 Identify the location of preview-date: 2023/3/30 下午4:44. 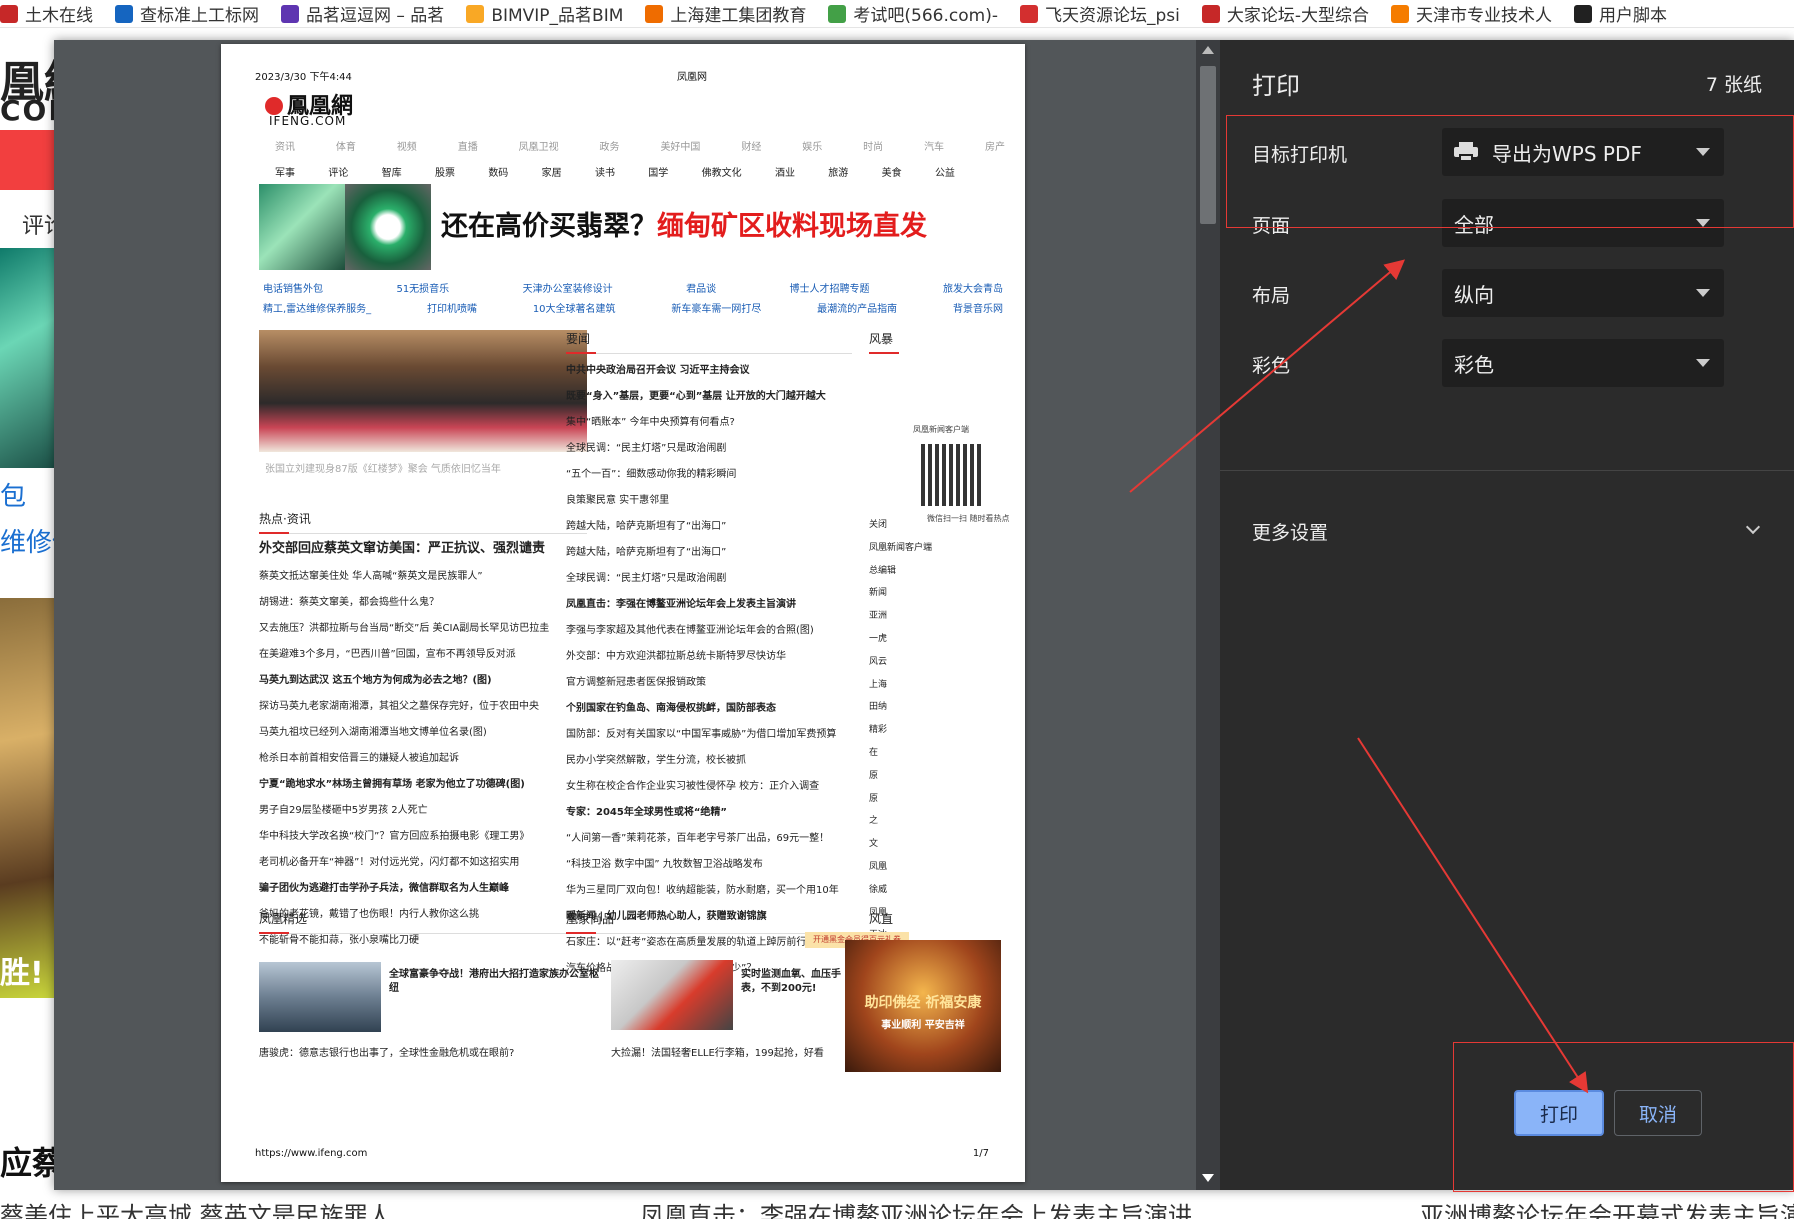
(303, 77).